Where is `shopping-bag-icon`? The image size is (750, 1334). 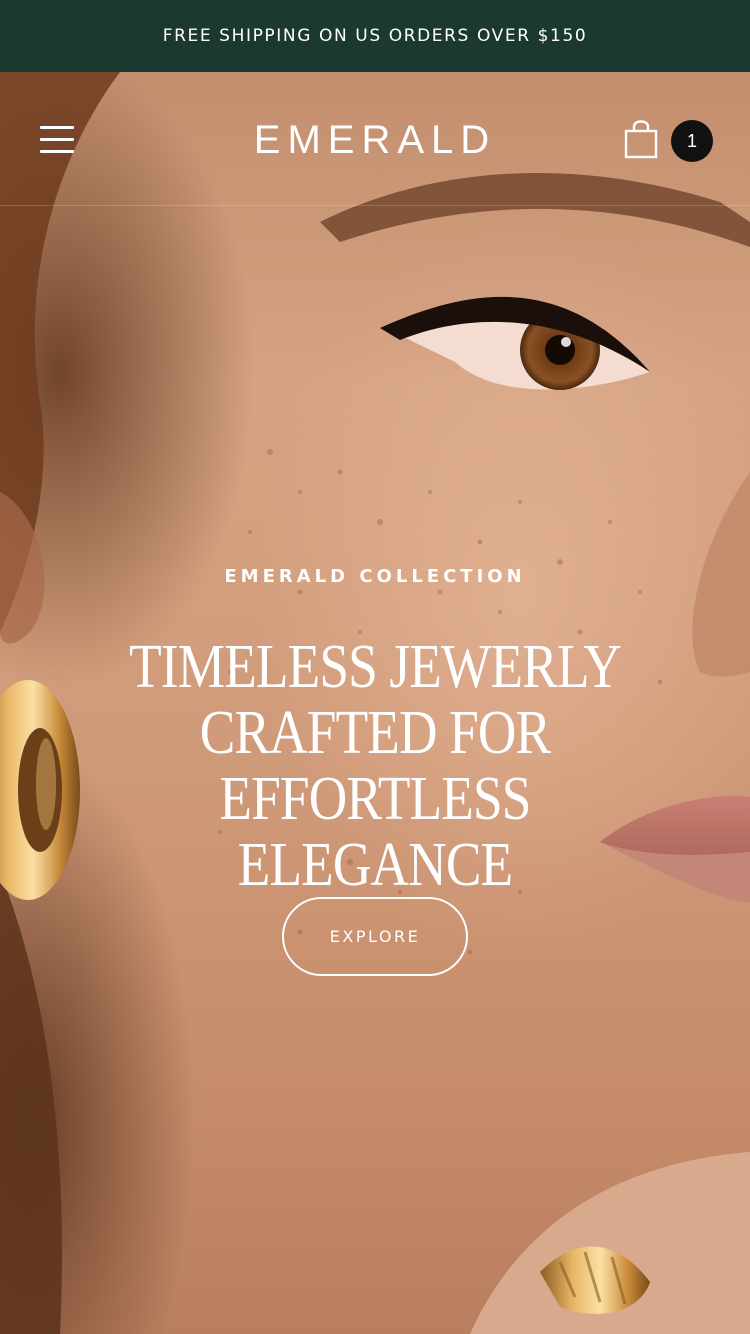
shopping-bag-icon is located at coordinates (641, 140).